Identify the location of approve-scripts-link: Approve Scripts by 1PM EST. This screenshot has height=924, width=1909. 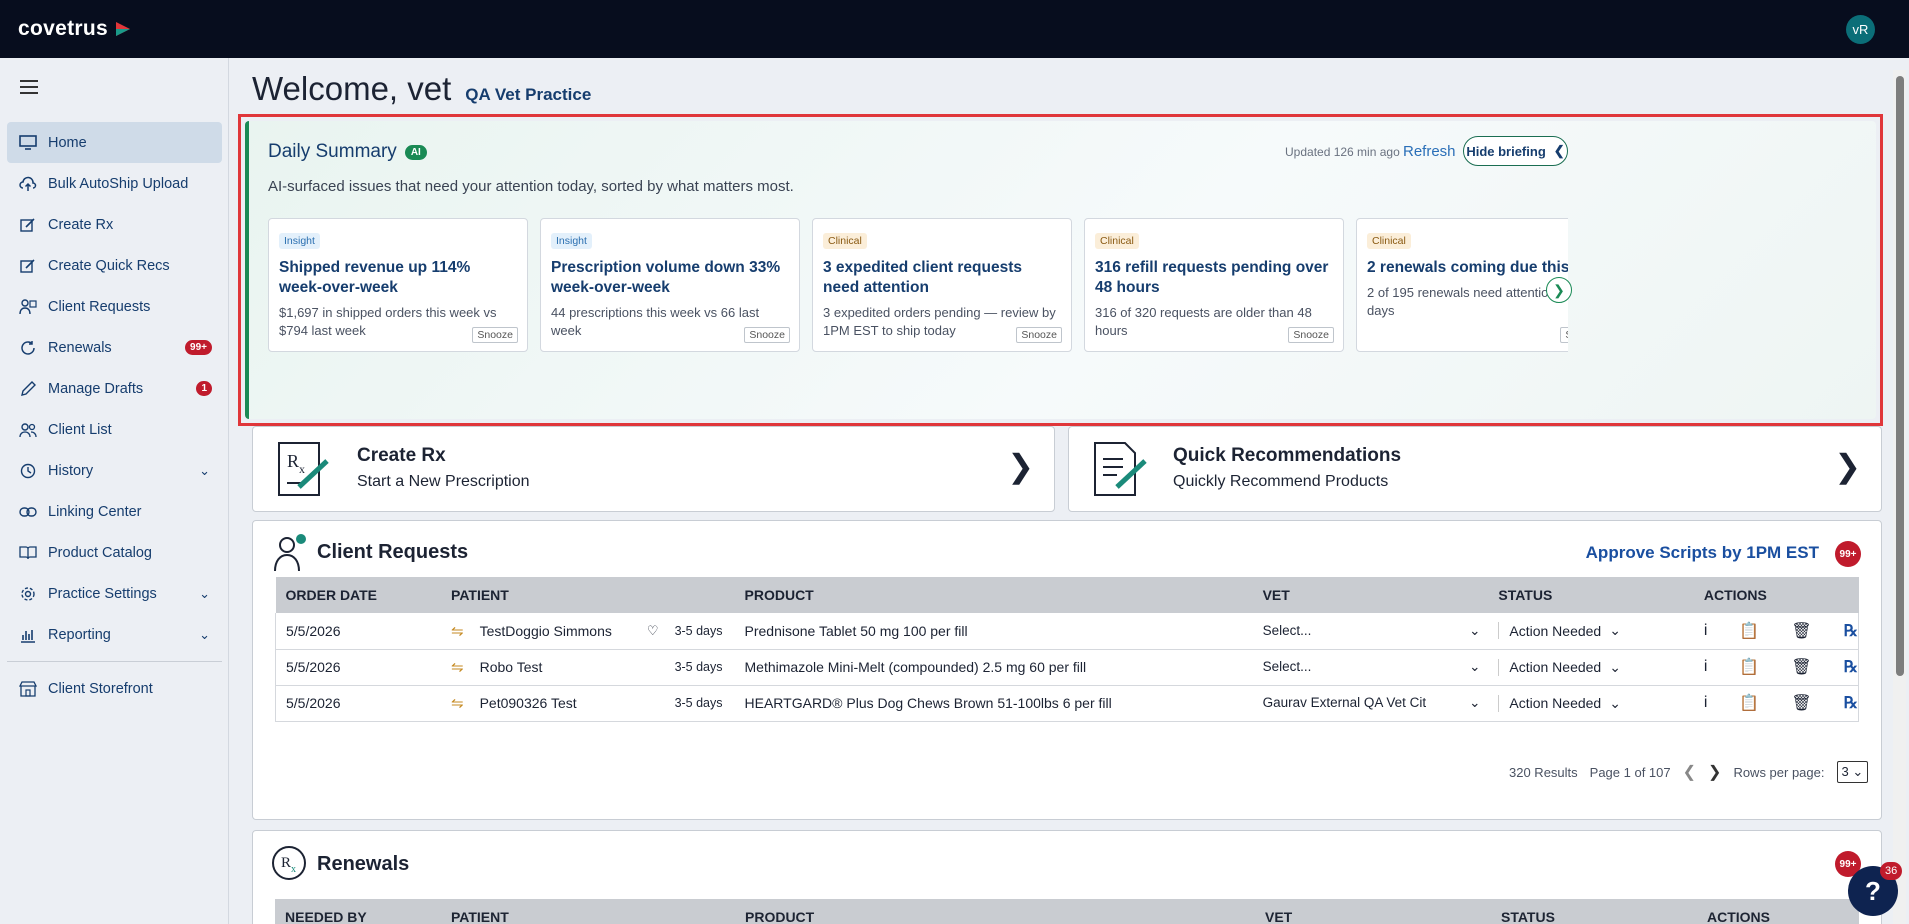
(1702, 553).